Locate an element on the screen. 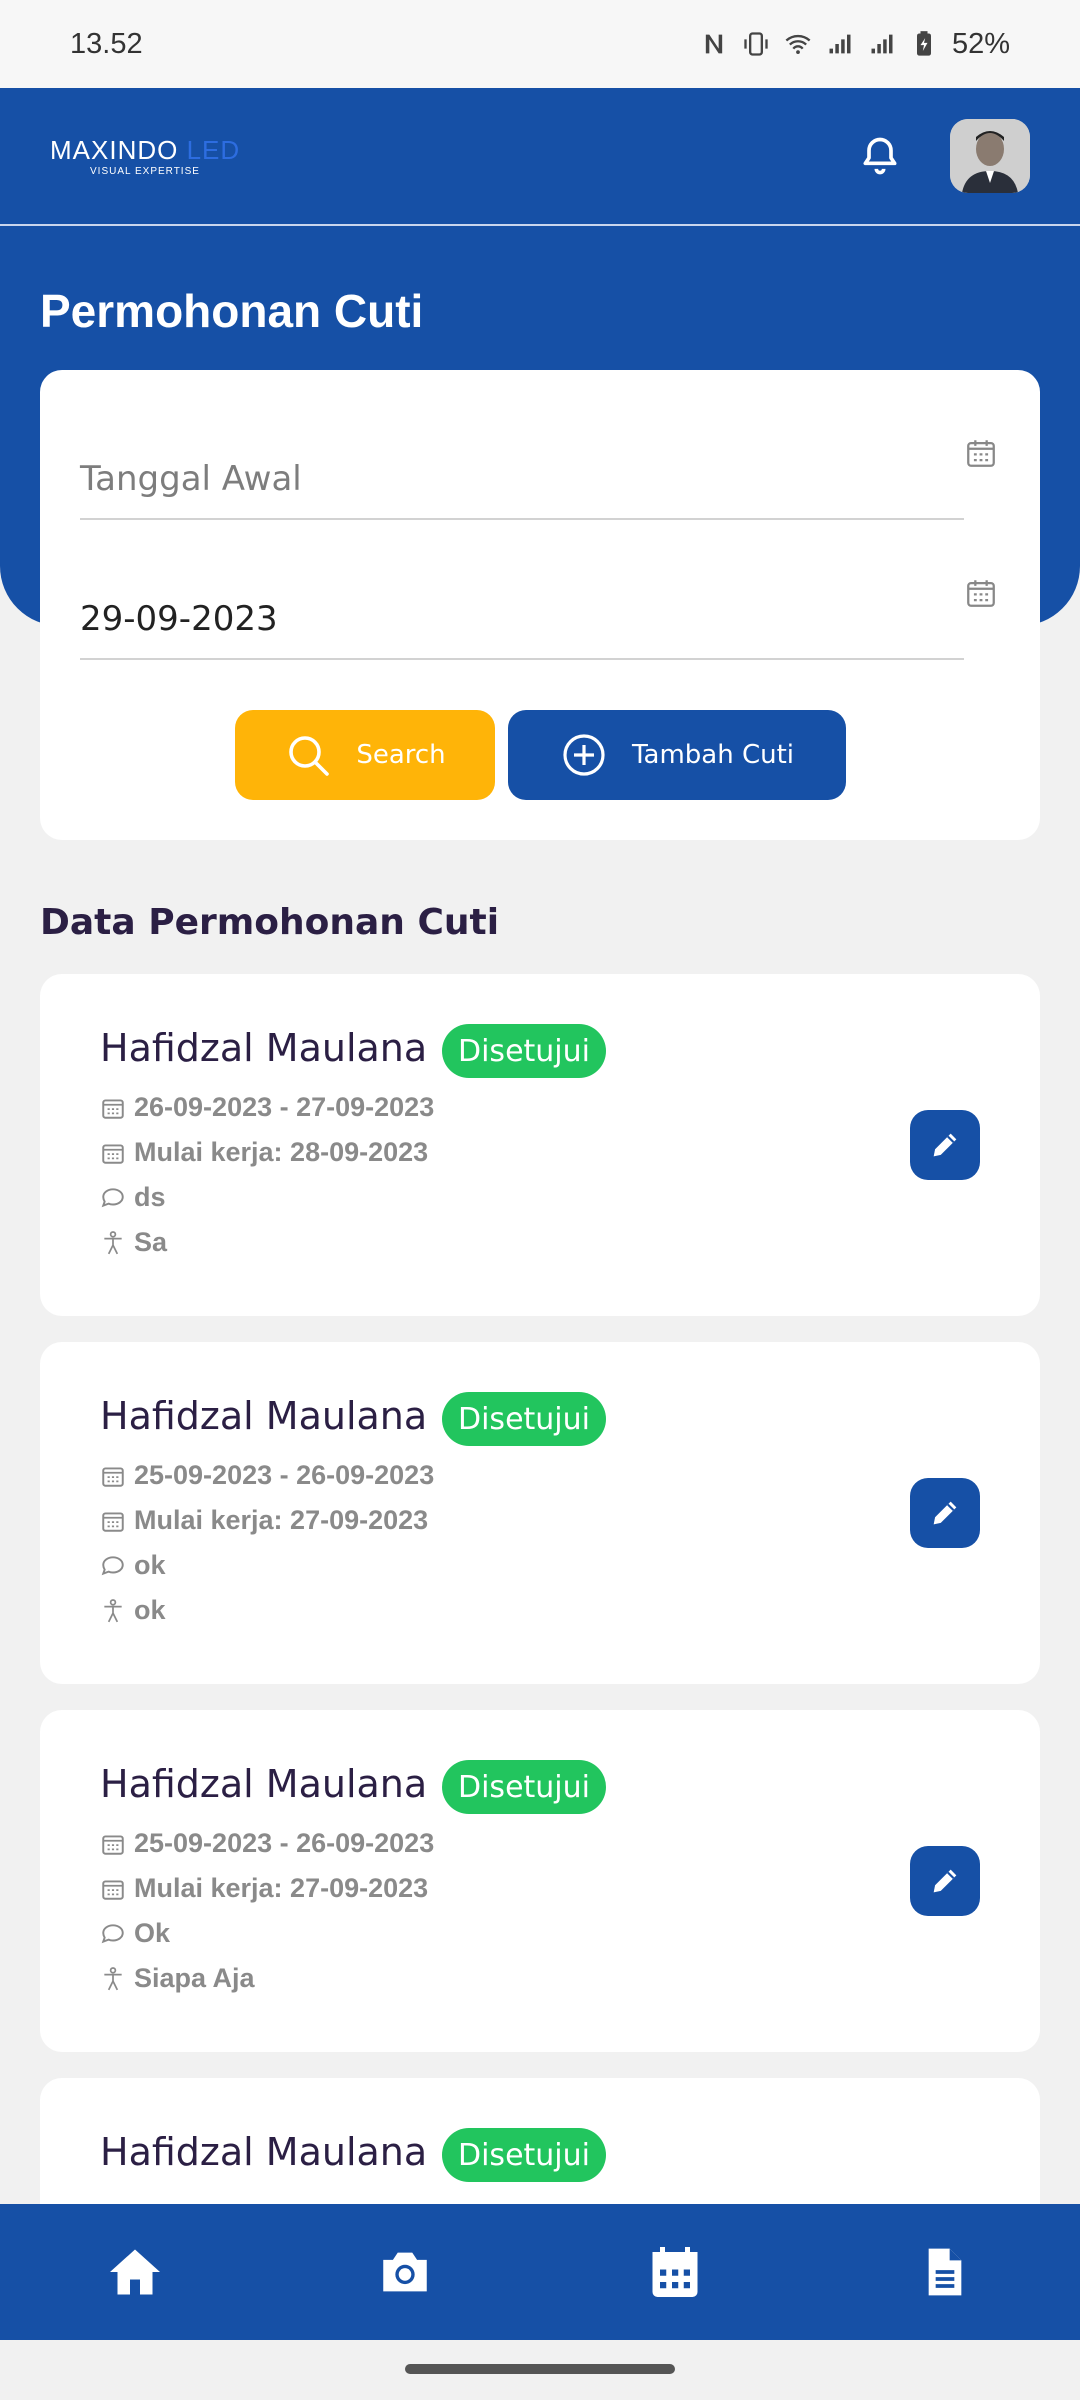 Image resolution: width=1080 pixels, height=2400 pixels. note-text: ds is located at coordinates (150, 1197).